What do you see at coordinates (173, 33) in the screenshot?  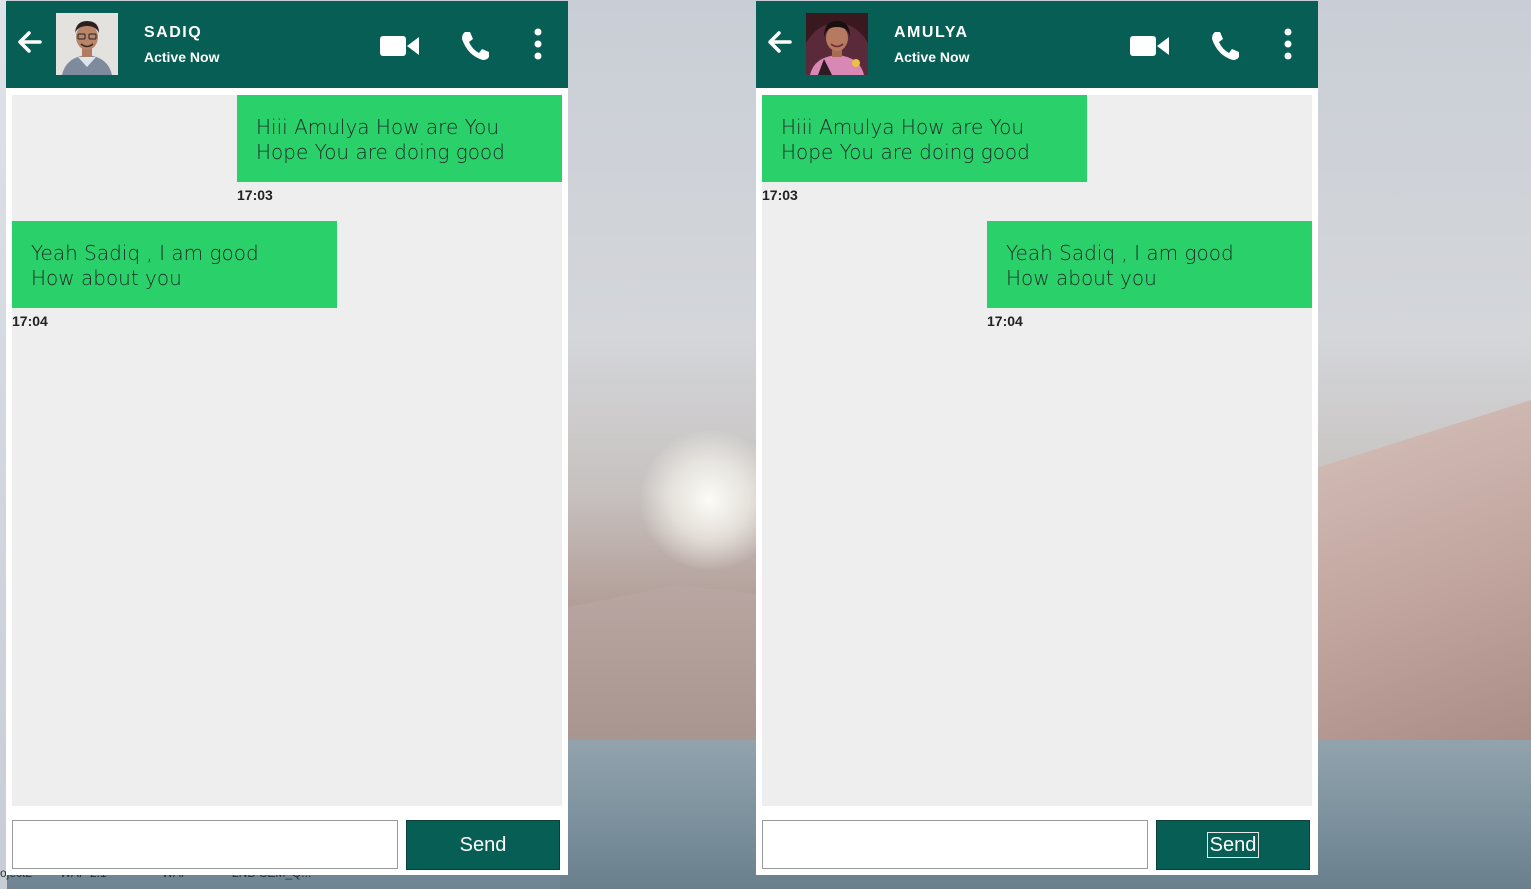 I see `contact-name: SADIQ` at bounding box center [173, 33].